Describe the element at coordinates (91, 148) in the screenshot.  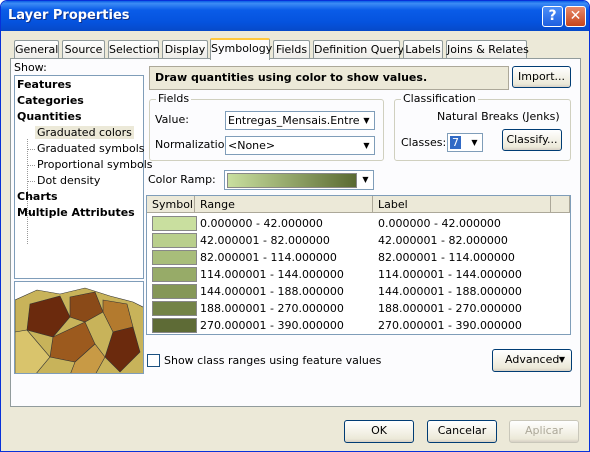
I see `tree-item-graduated-symbols: Graduated symbols` at that location.